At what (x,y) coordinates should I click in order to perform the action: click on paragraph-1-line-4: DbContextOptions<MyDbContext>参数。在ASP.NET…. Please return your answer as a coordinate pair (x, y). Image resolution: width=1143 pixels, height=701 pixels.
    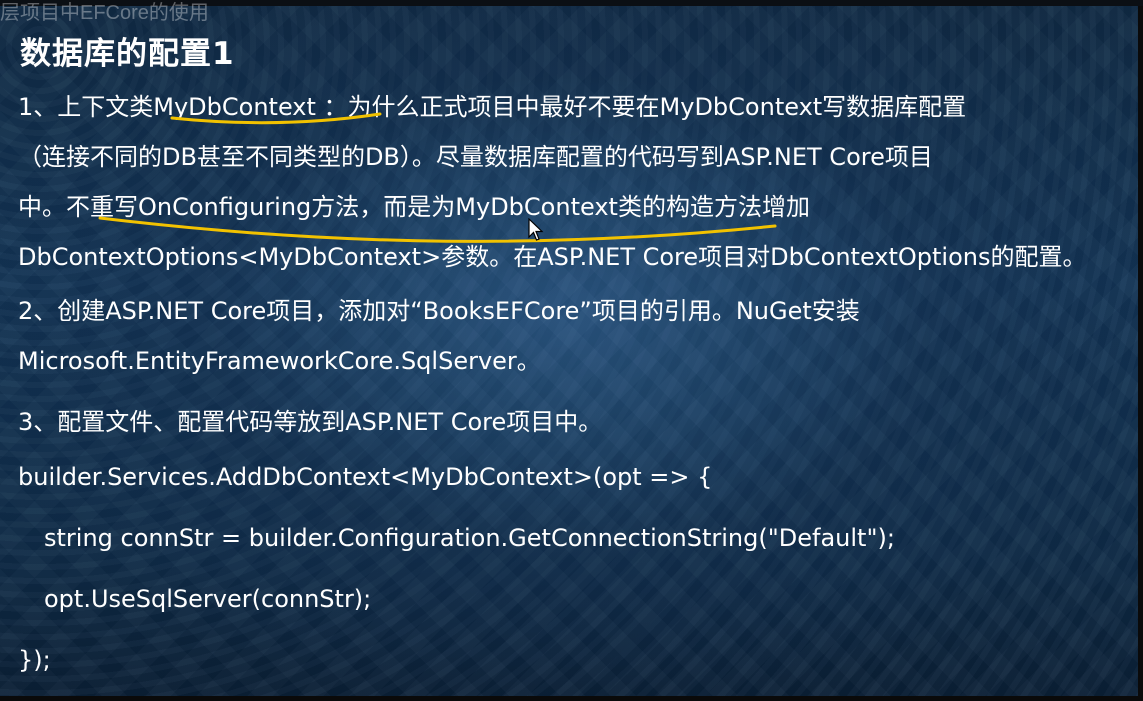
    Looking at the image, I should click on (552, 257).